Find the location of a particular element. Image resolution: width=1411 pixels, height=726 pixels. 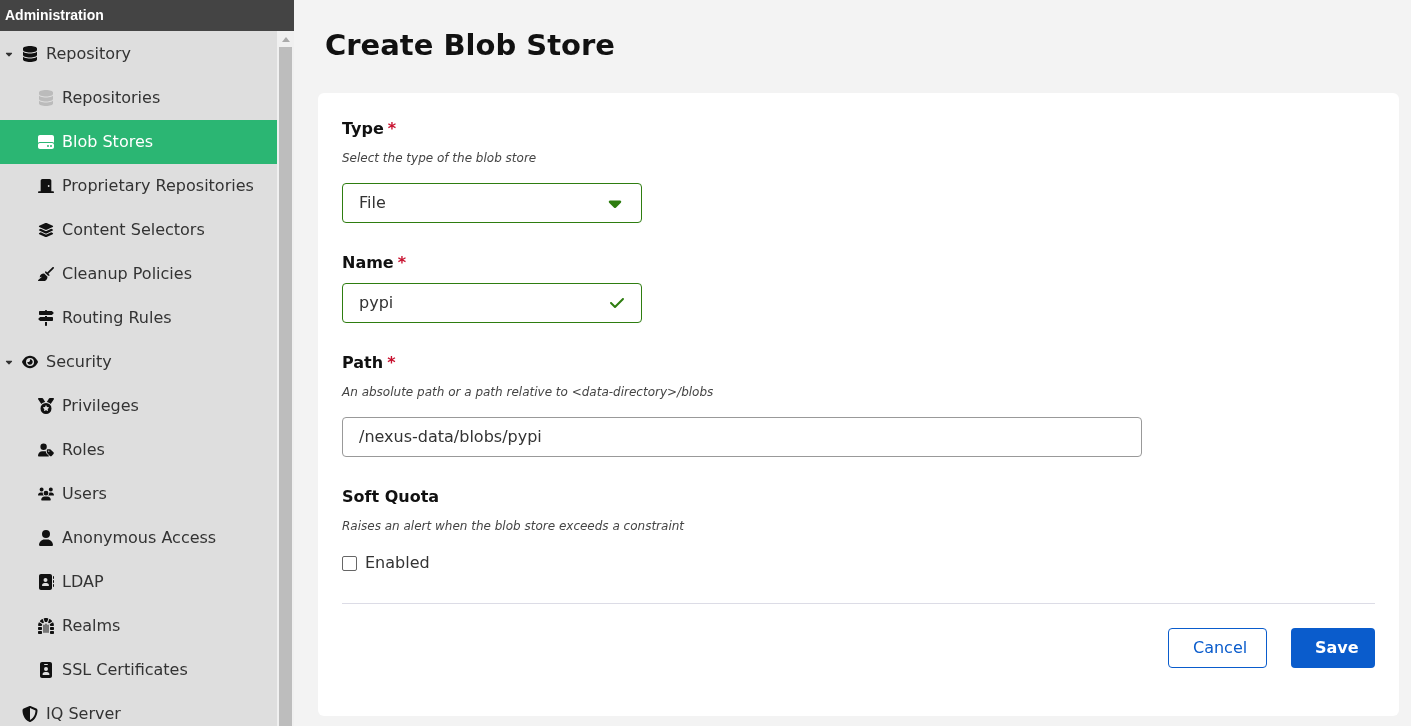

page-title: Create Blob Store is located at coordinates (470, 45).